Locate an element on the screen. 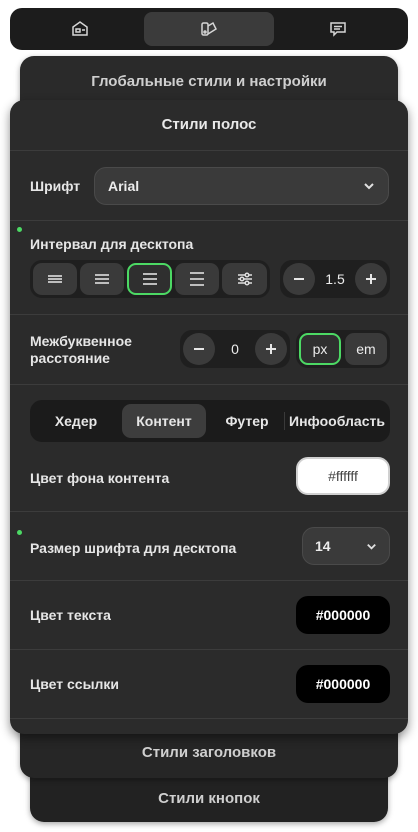 This screenshot has height=832, width=418. page-icon is located at coordinates (80, 28).